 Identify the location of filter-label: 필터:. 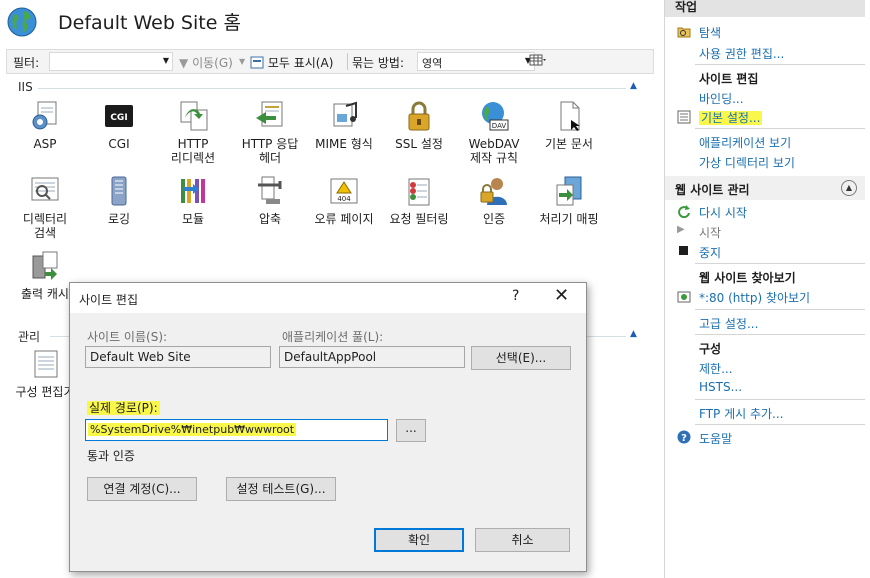
(26, 63).